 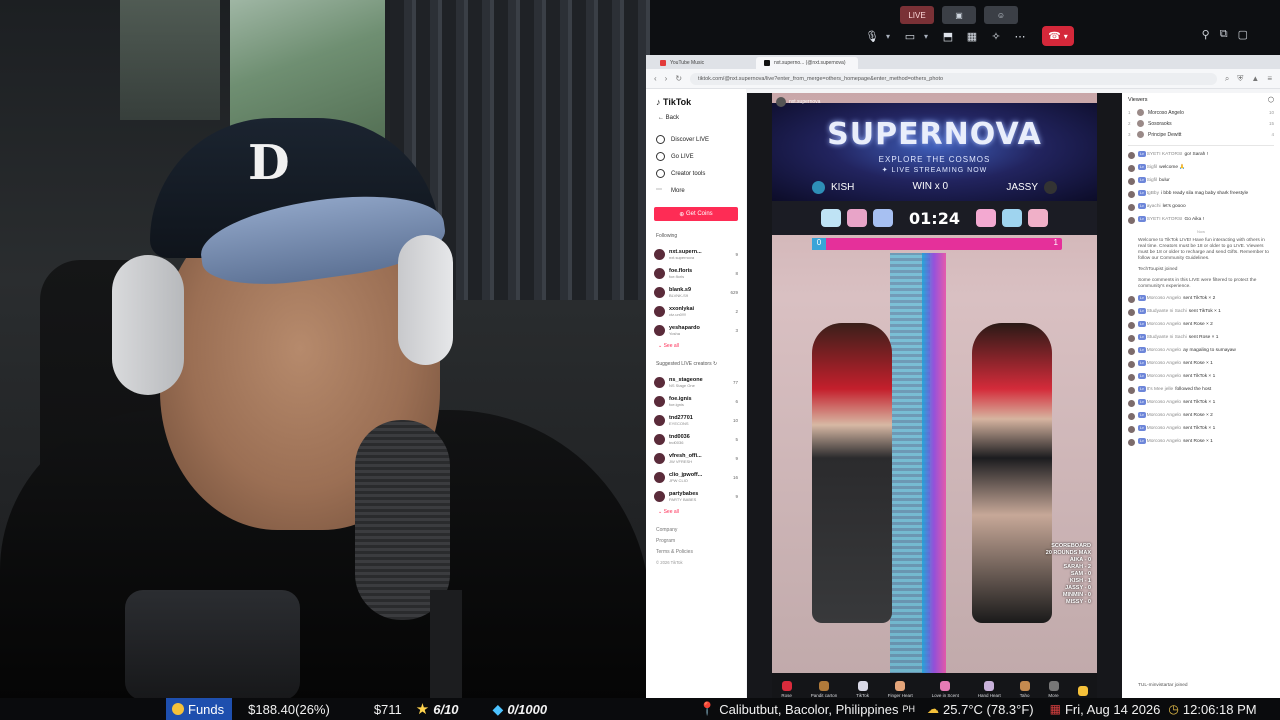 What do you see at coordinates (1271, 100) in the screenshot?
I see `settings-icon: ◯` at bounding box center [1271, 100].